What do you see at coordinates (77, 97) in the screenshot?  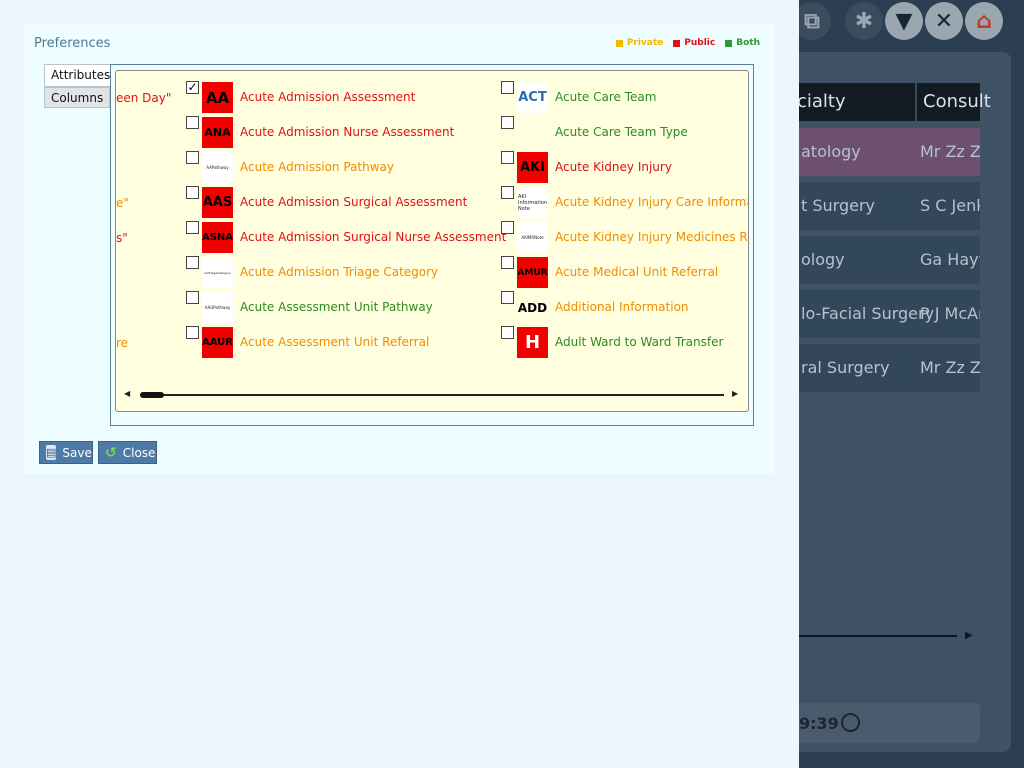 I see `tab-columns: Columns` at bounding box center [77, 97].